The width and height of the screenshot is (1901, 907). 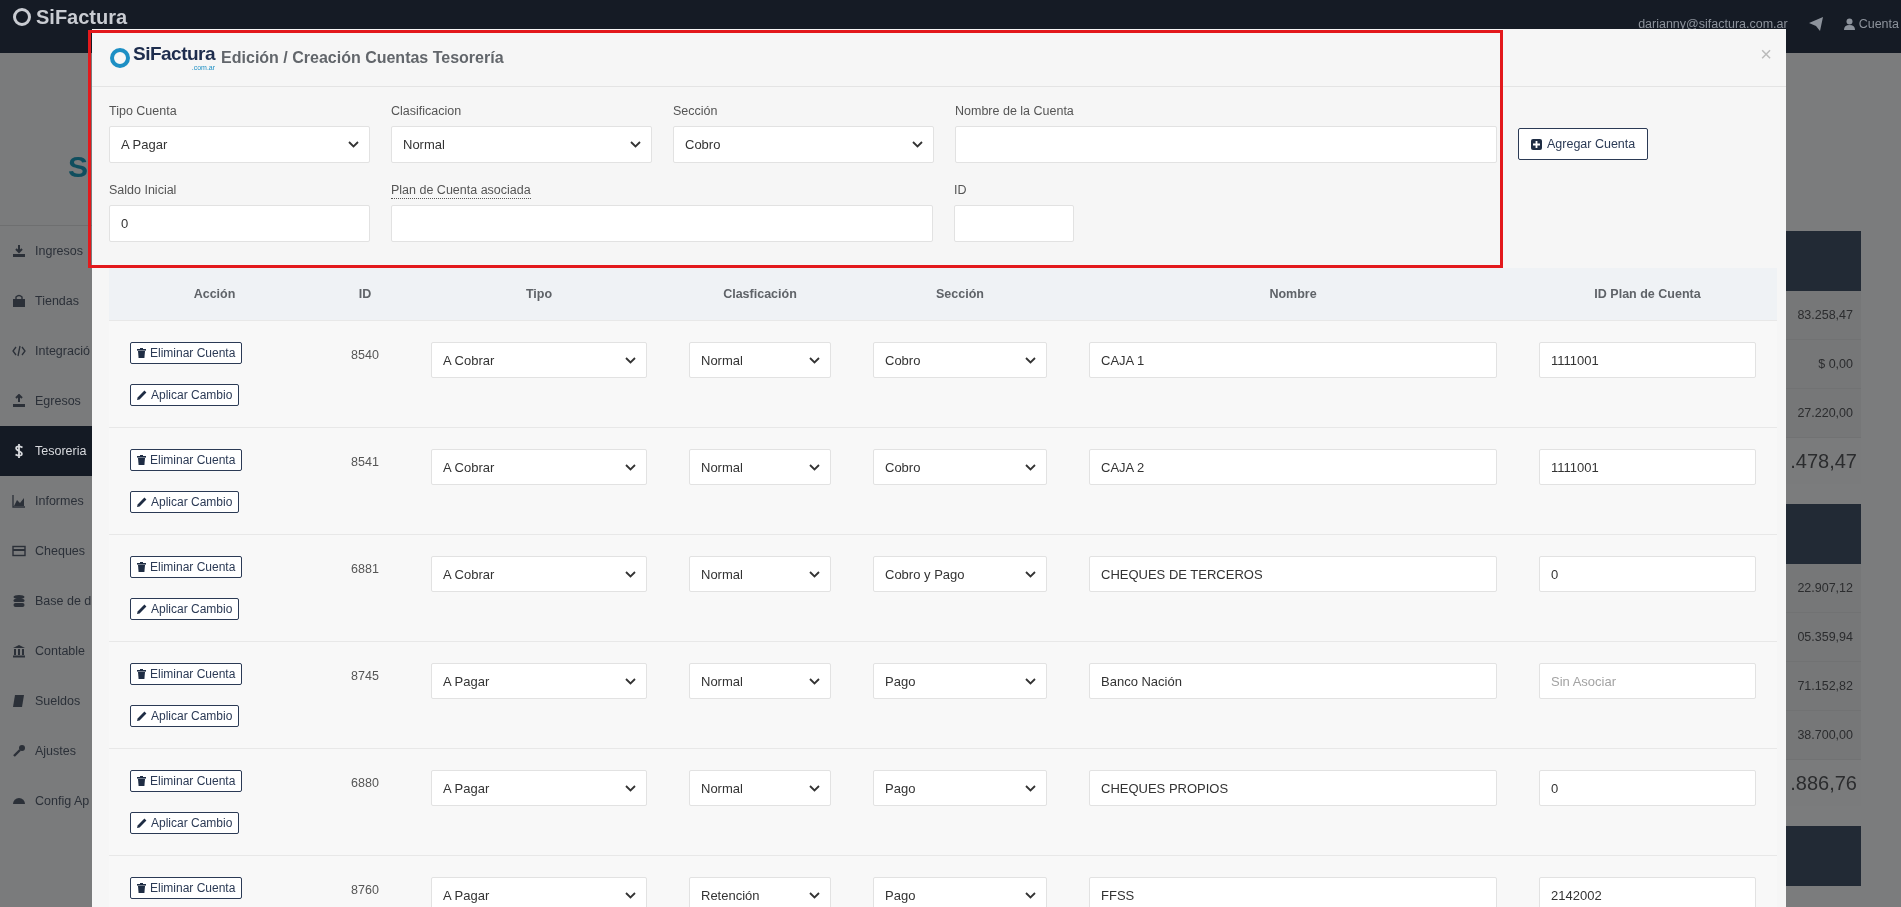 What do you see at coordinates (695, 111) in the screenshot?
I see `field-label: Sección` at bounding box center [695, 111].